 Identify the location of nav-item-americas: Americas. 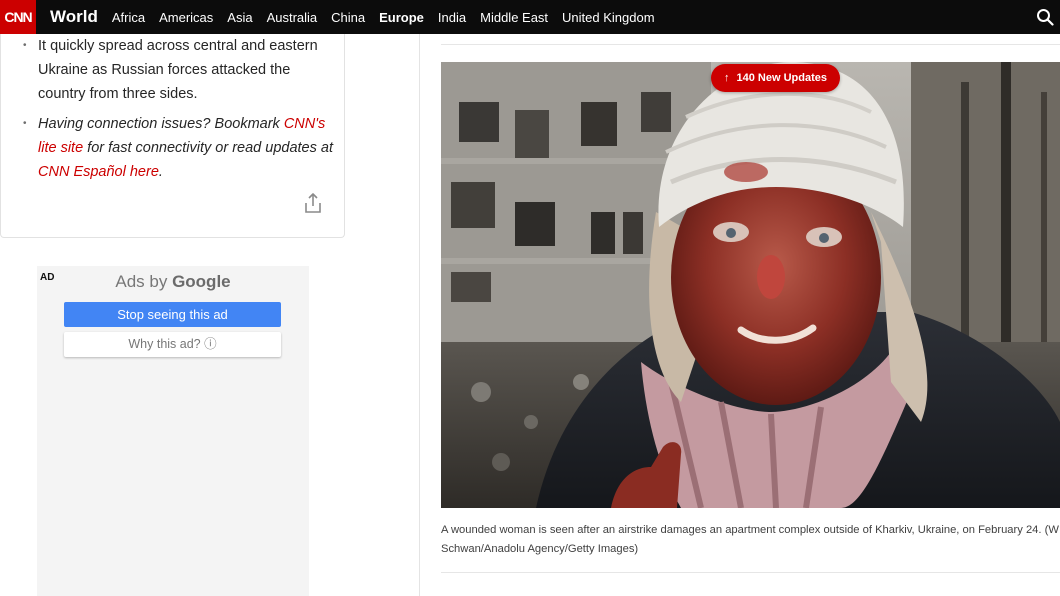
(186, 17).